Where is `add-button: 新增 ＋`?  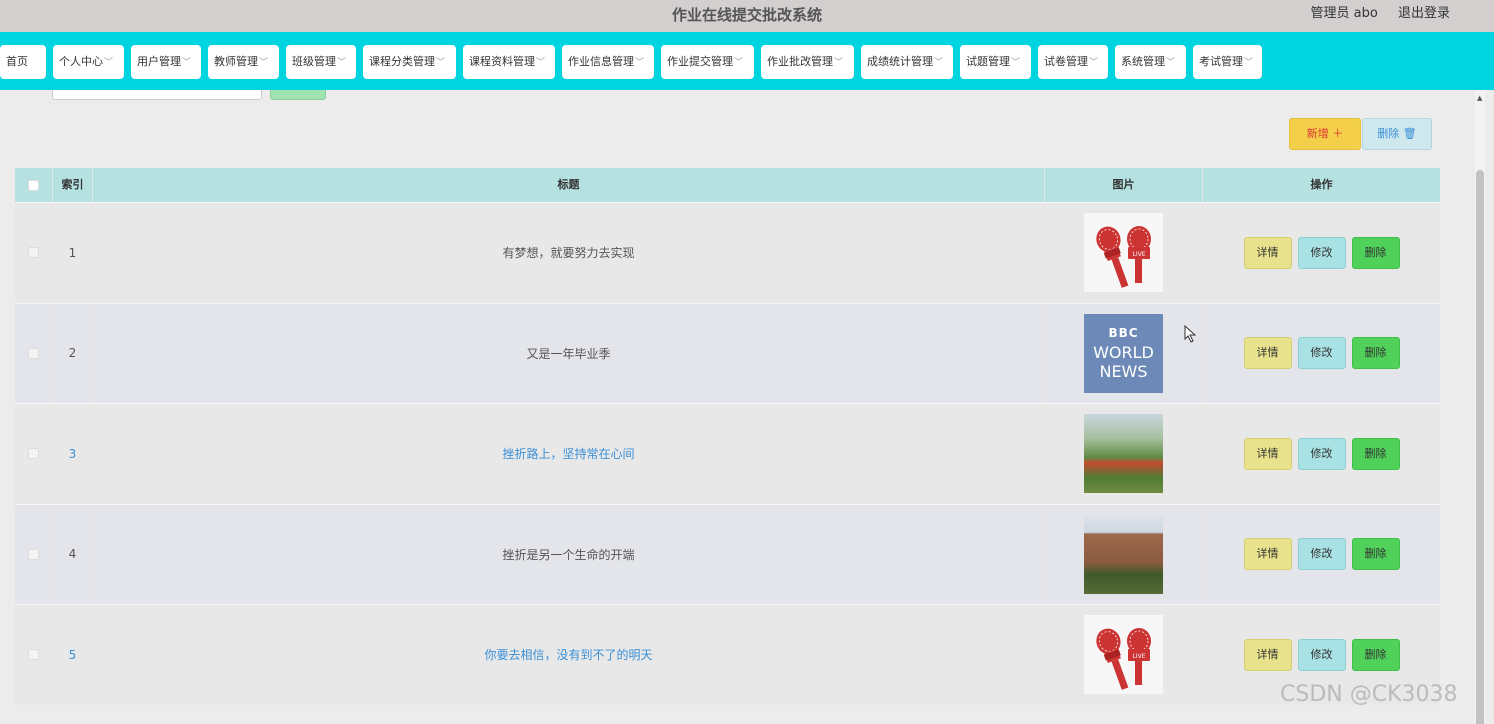
add-button: 新增 ＋ is located at coordinates (1325, 134).